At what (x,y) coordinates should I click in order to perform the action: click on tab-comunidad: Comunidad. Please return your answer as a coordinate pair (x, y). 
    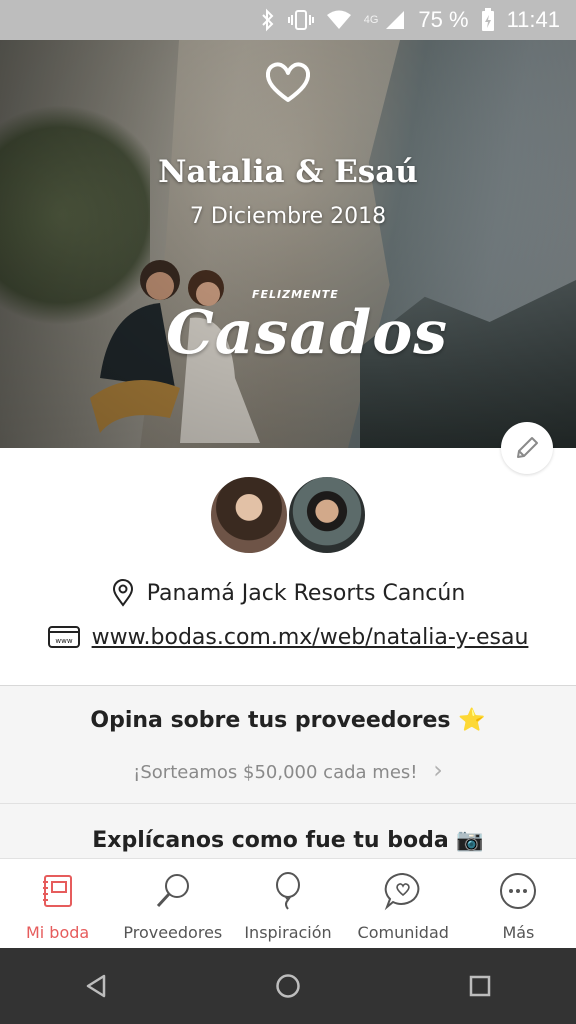
    Looking at the image, I should click on (403, 903).